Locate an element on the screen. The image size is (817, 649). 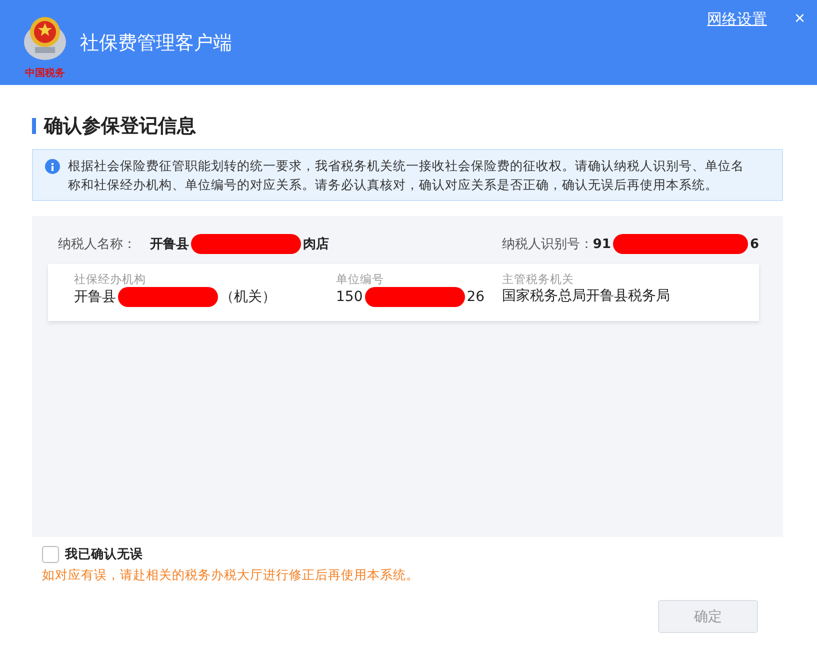
field-value: 150 is located at coordinates (349, 297).